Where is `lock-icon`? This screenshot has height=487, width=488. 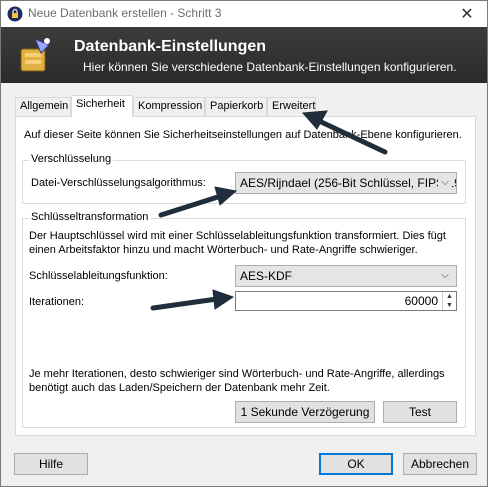 lock-icon is located at coordinates (15, 14).